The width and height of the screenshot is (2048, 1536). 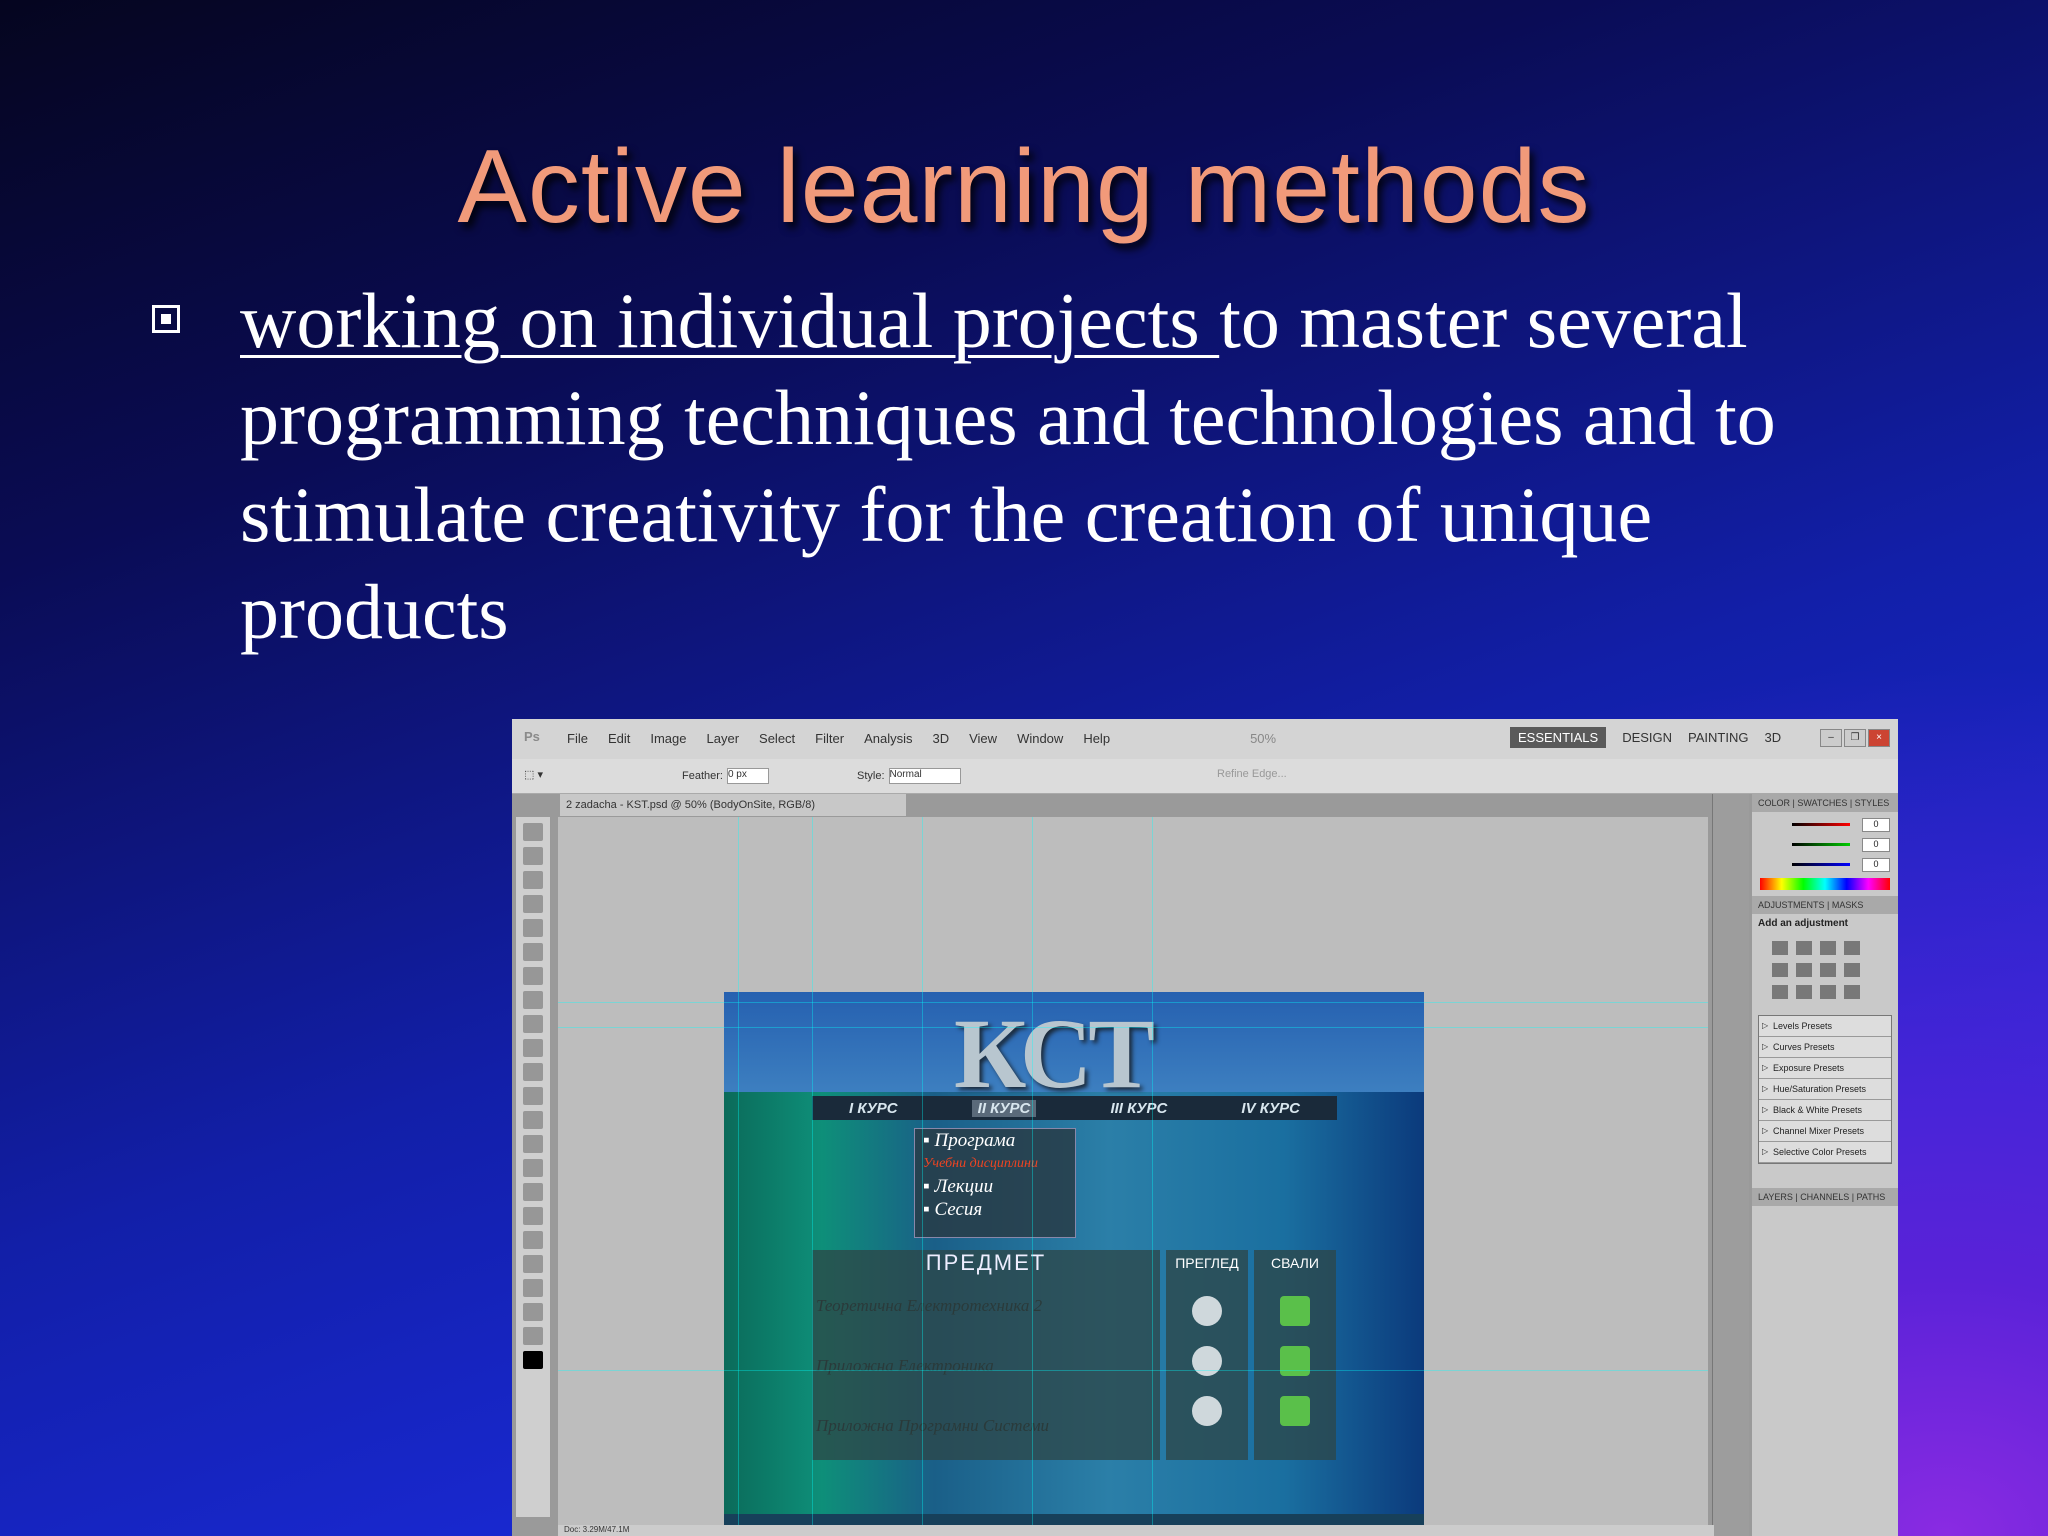 I want to click on wand-tool-icon, so click(x=533, y=904).